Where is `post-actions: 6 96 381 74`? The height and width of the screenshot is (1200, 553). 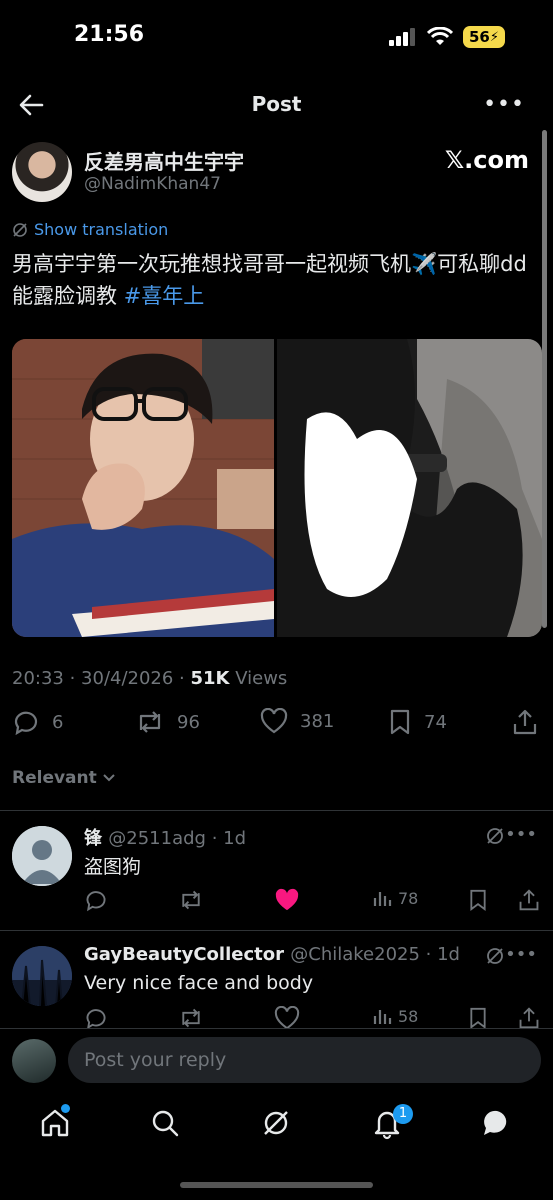
post-actions: 6 96 381 74 is located at coordinates (276, 725).